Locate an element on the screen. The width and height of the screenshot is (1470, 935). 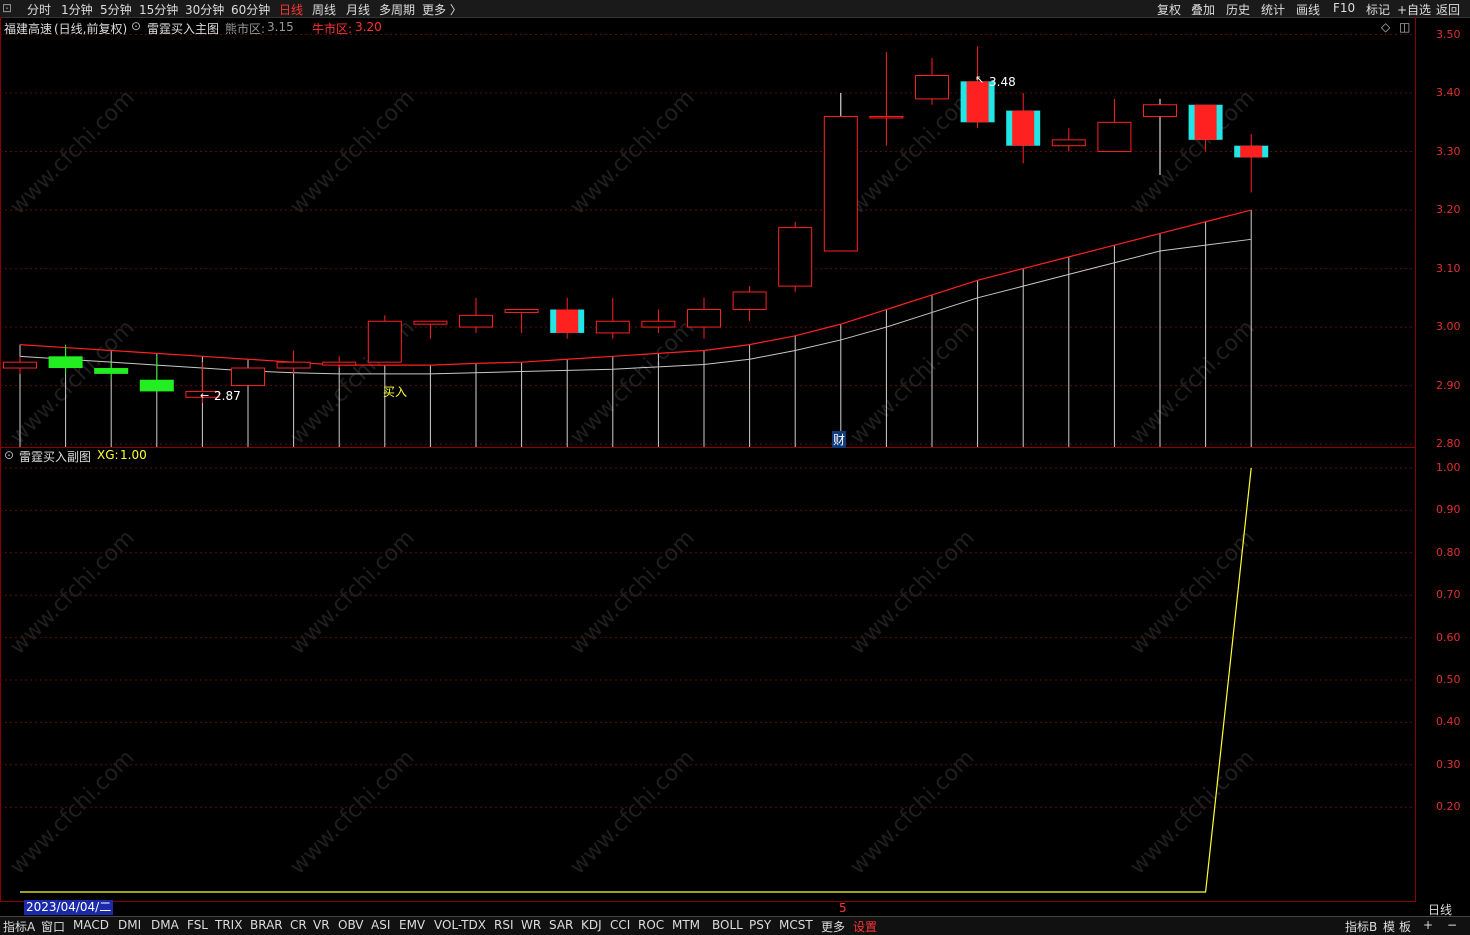
y-tick-label: 3.30 is located at coordinates (1448, 151).